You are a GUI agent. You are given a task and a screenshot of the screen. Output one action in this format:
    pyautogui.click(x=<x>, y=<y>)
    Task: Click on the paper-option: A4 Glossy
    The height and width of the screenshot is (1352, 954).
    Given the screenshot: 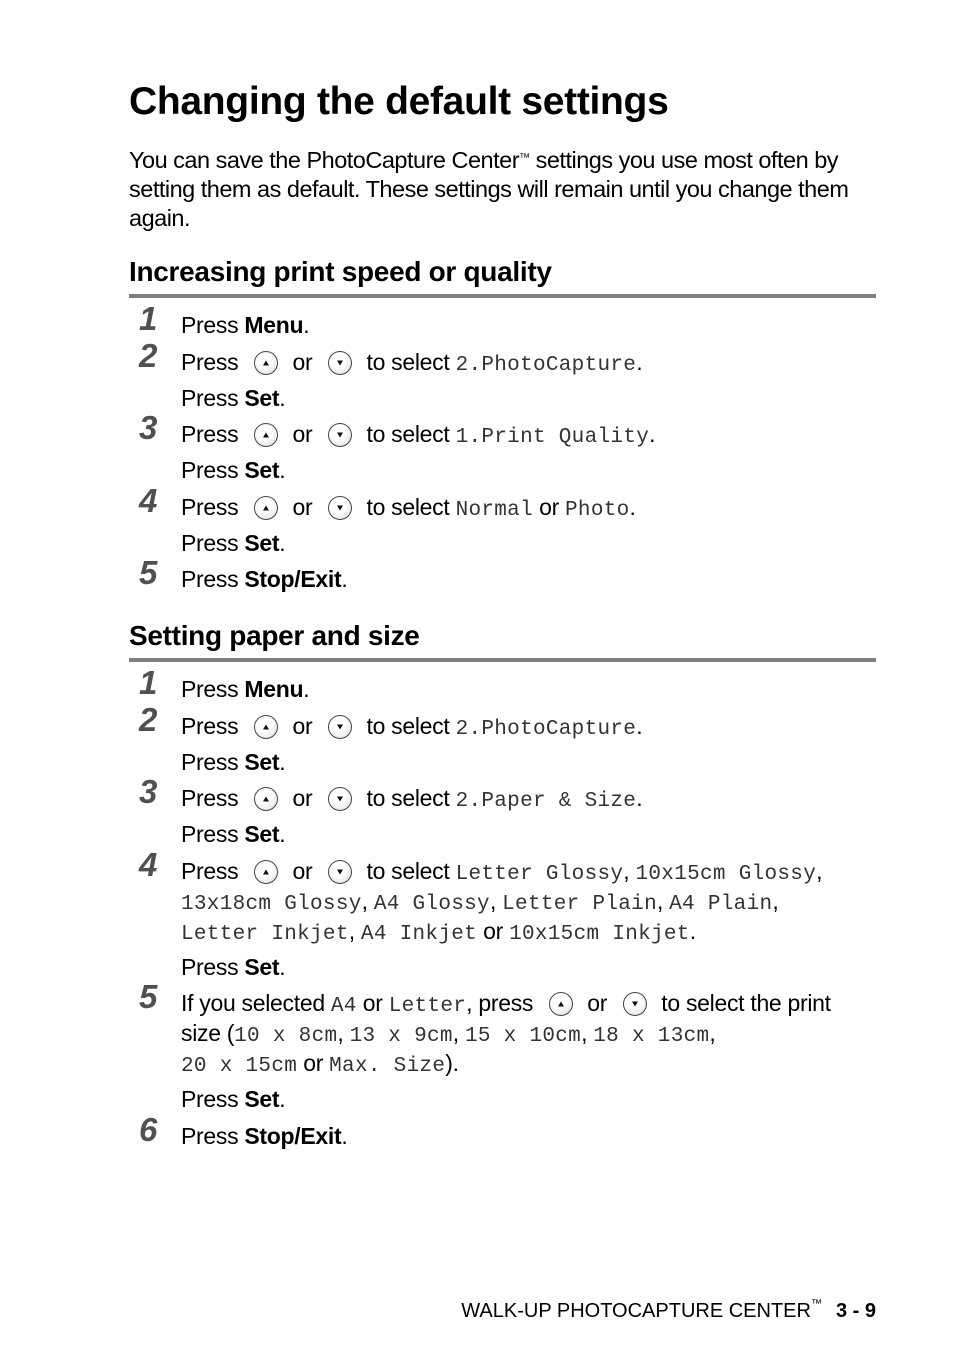 What is the action you would take?
    pyautogui.click(x=431, y=904)
    